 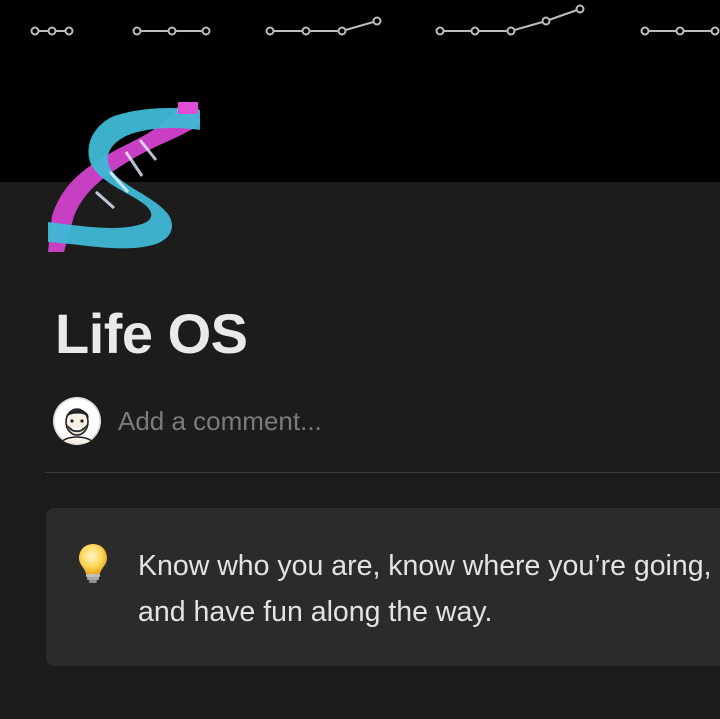 I want to click on dna-icon, so click(x=125, y=177).